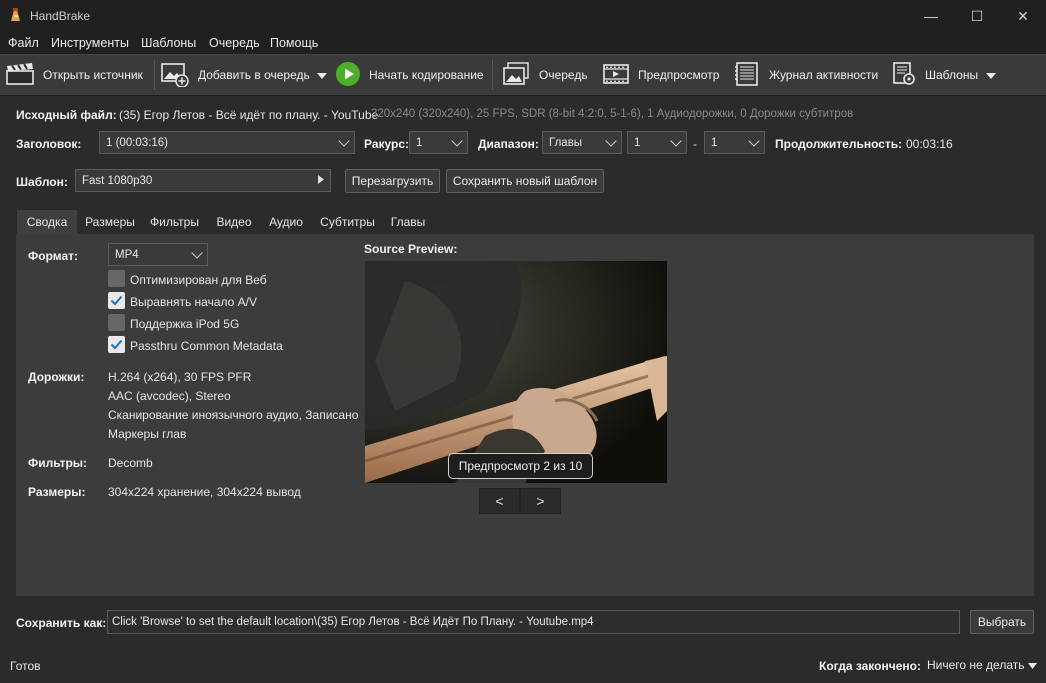  I want to click on range-type-value: Главы, so click(566, 142).